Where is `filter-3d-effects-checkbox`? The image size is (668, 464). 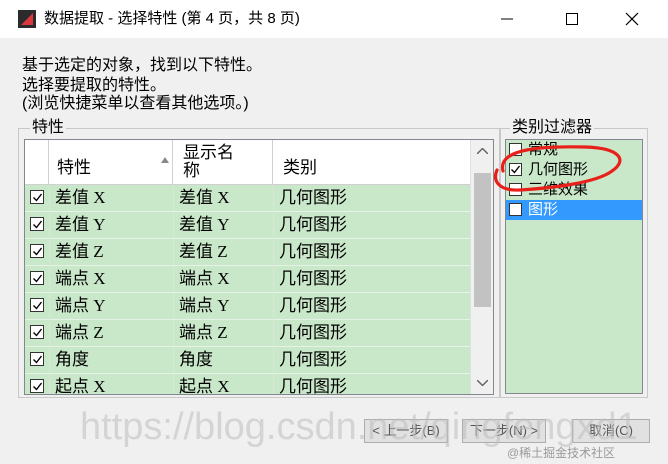
filter-3d-effects-checkbox is located at coordinates (515, 189).